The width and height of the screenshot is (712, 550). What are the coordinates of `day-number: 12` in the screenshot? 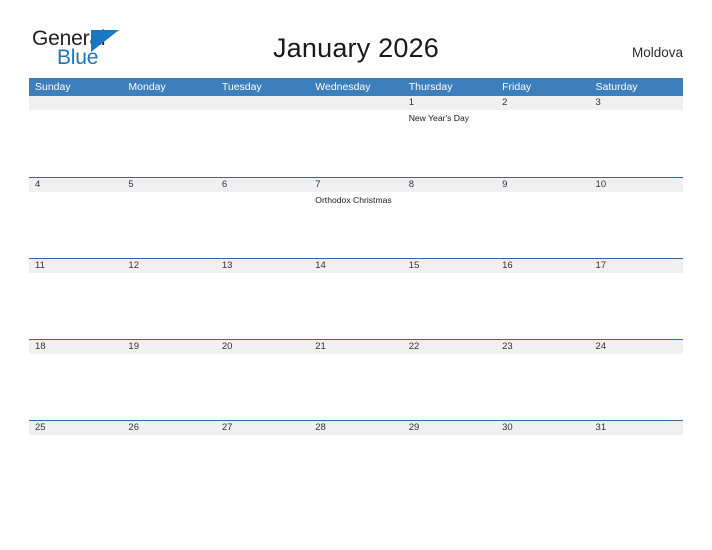 It's located at (168, 266).